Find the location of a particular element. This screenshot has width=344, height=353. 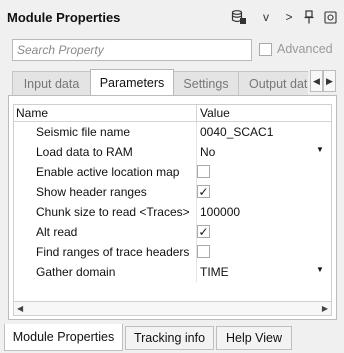

property-row-show-header-ranges: Show header ranges ✓ is located at coordinates (172, 192).